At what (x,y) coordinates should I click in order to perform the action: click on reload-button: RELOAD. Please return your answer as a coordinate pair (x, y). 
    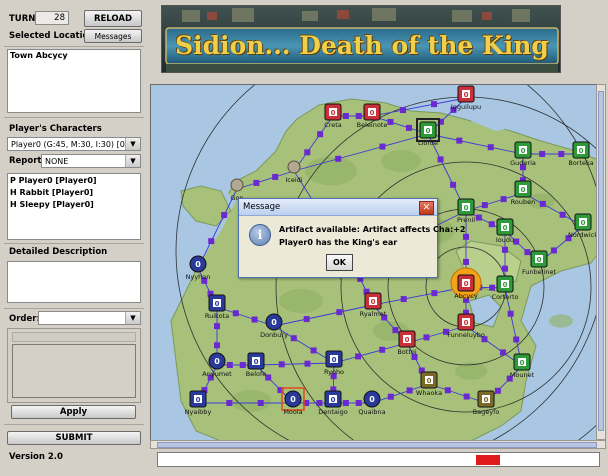
    Looking at the image, I should click on (113, 18).